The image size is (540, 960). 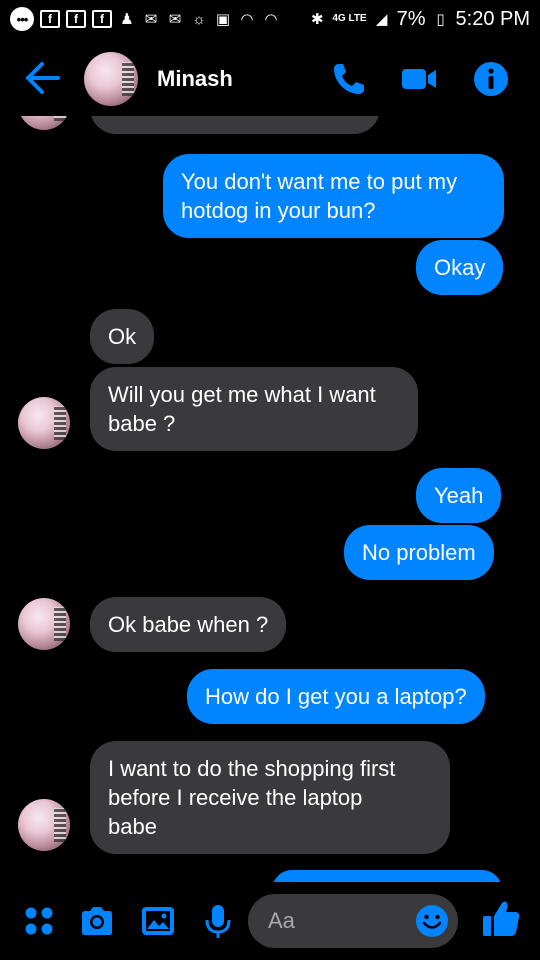 I want to click on network-type-indicator: 4G LTE, so click(x=349, y=18).